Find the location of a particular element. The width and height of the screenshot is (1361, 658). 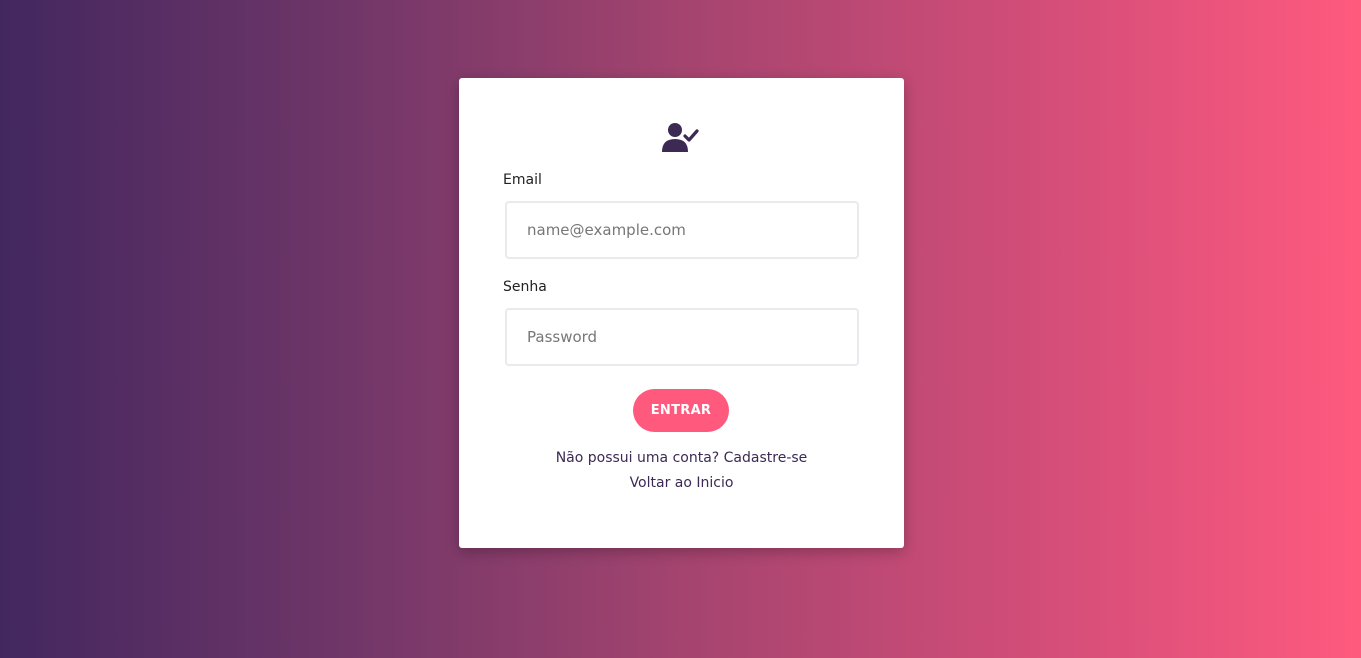

user-check-icon is located at coordinates (681, 138).